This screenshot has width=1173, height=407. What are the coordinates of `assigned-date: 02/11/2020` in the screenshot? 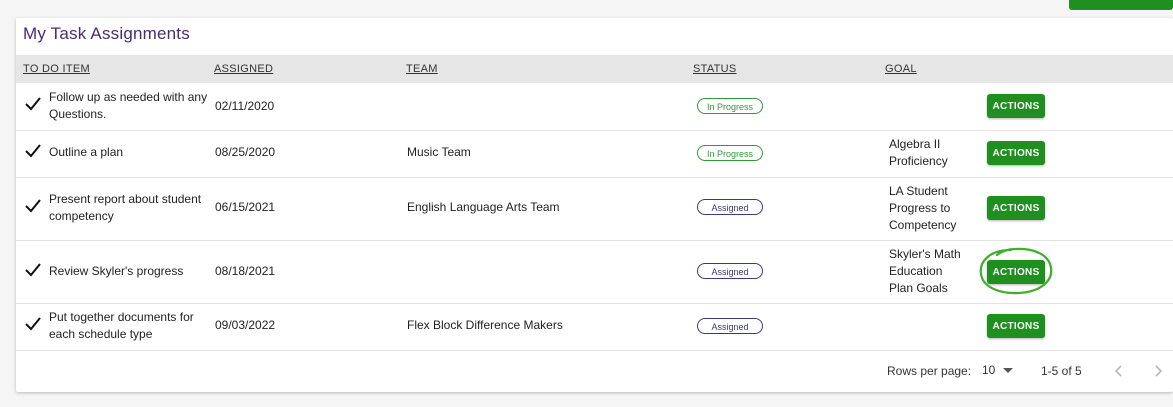 It's located at (245, 106).